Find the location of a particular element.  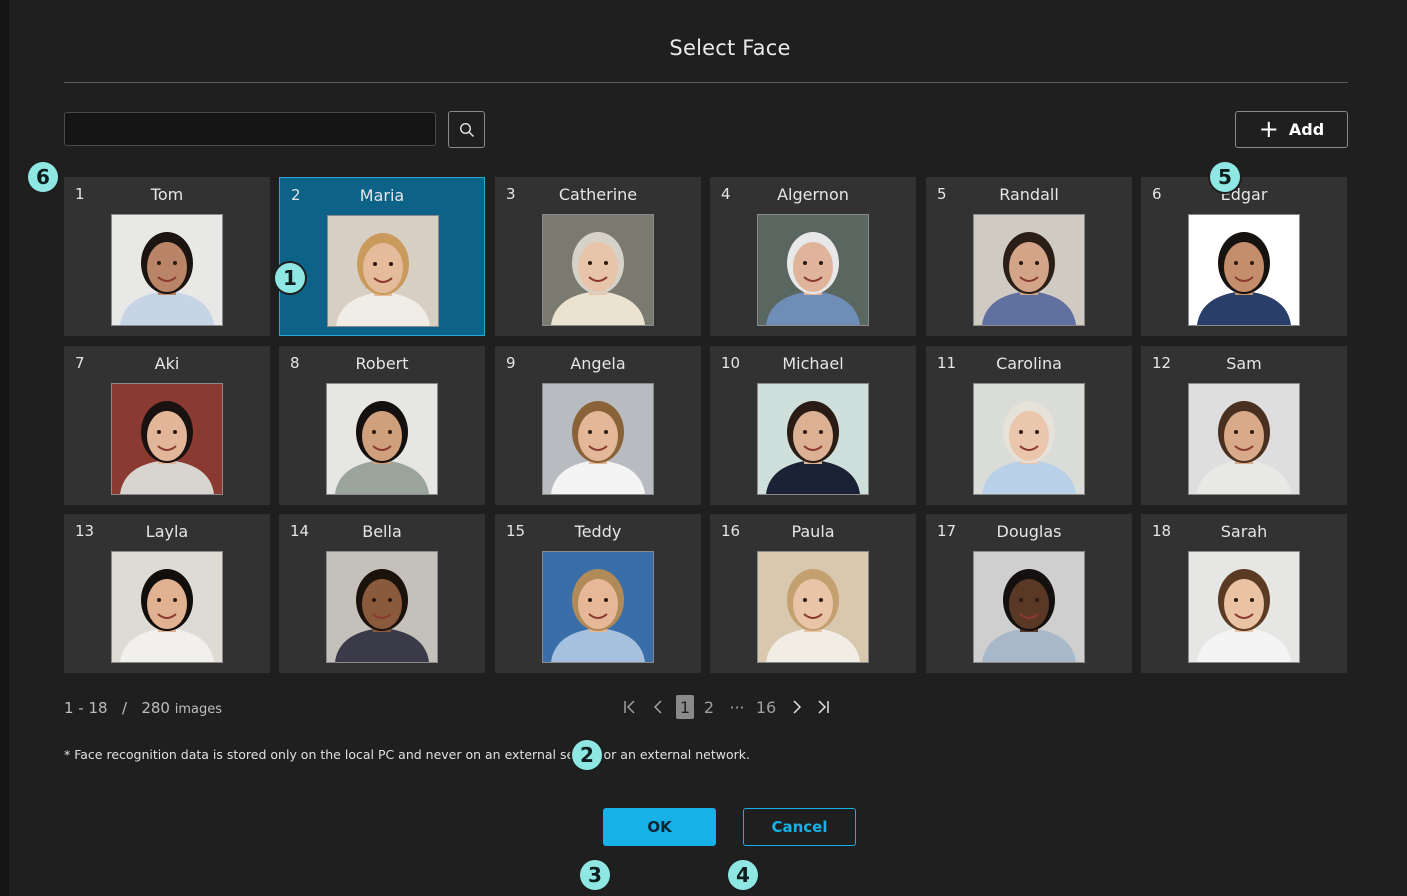

face-card: 17 Douglas is located at coordinates (1029, 593).